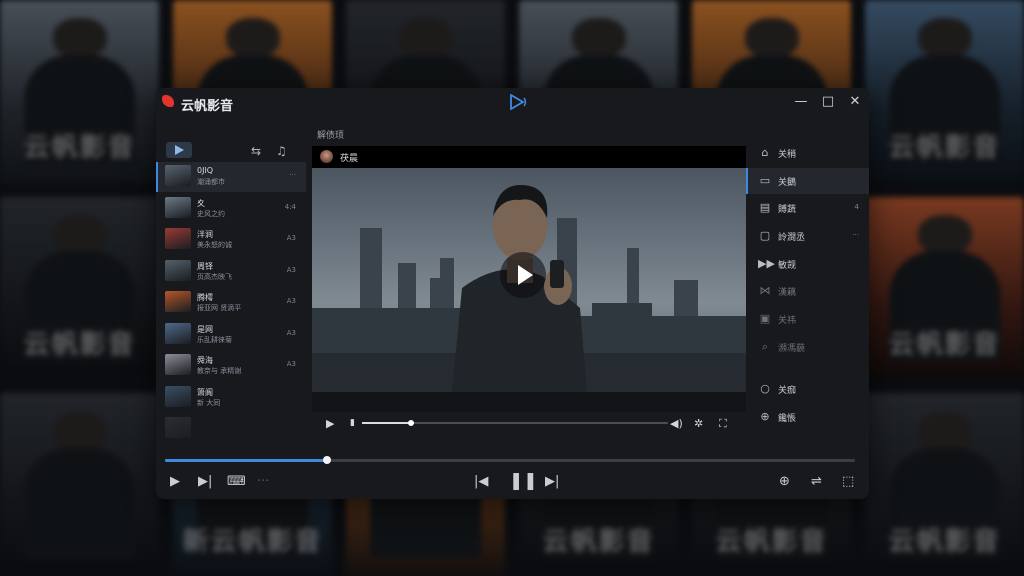  What do you see at coordinates (207, 106) in the screenshot?
I see `app-title: 云帆影音` at bounding box center [207, 106].